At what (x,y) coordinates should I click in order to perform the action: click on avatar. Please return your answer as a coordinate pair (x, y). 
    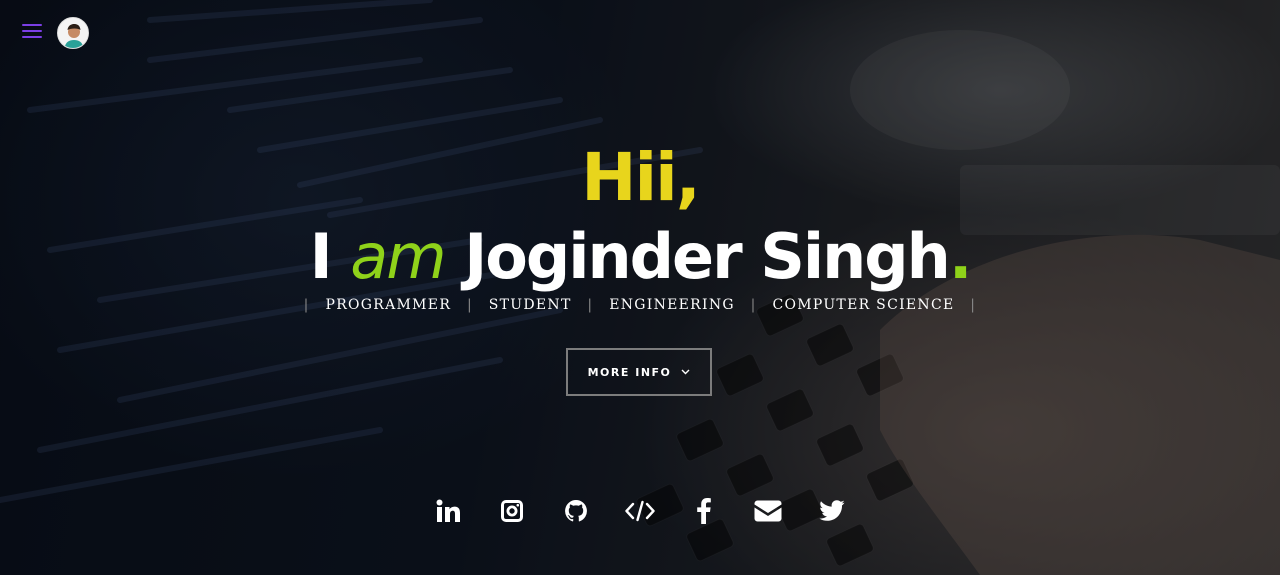
    Looking at the image, I should click on (73, 33).